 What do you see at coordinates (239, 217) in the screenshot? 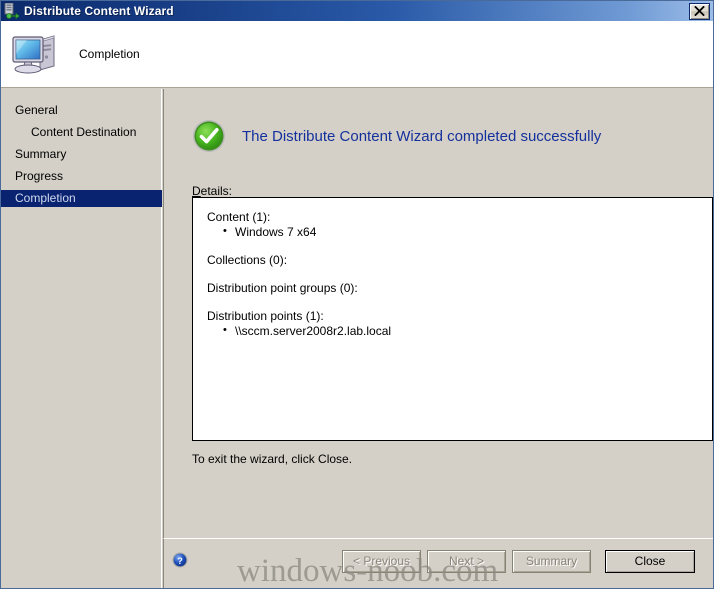
I see `detail-title: Content (1):` at bounding box center [239, 217].